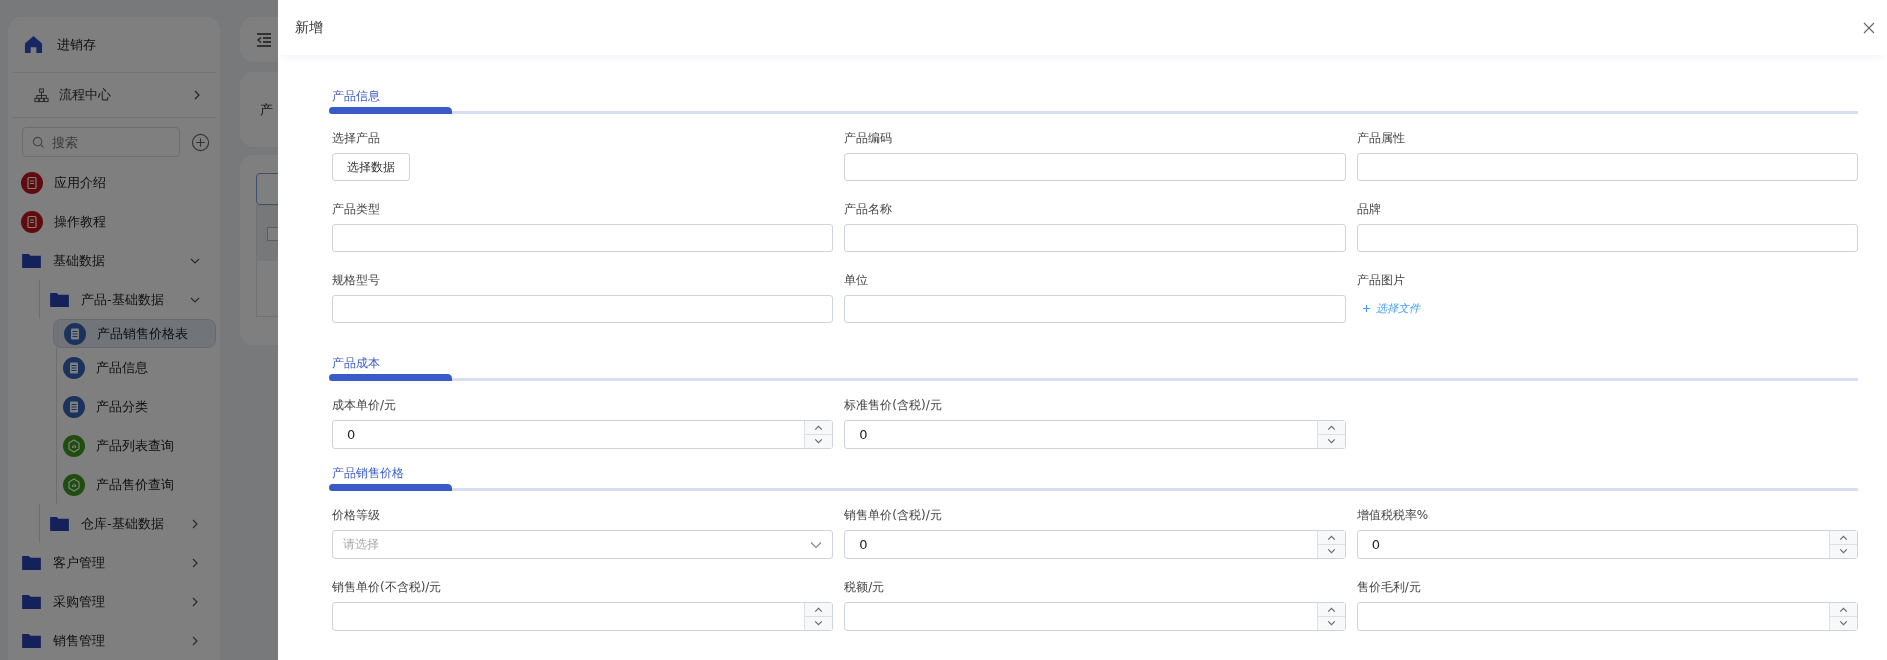 The width and height of the screenshot is (1887, 660). Describe the element at coordinates (114, 95) in the screenshot. I see `process-center-item: 流程中心` at that location.